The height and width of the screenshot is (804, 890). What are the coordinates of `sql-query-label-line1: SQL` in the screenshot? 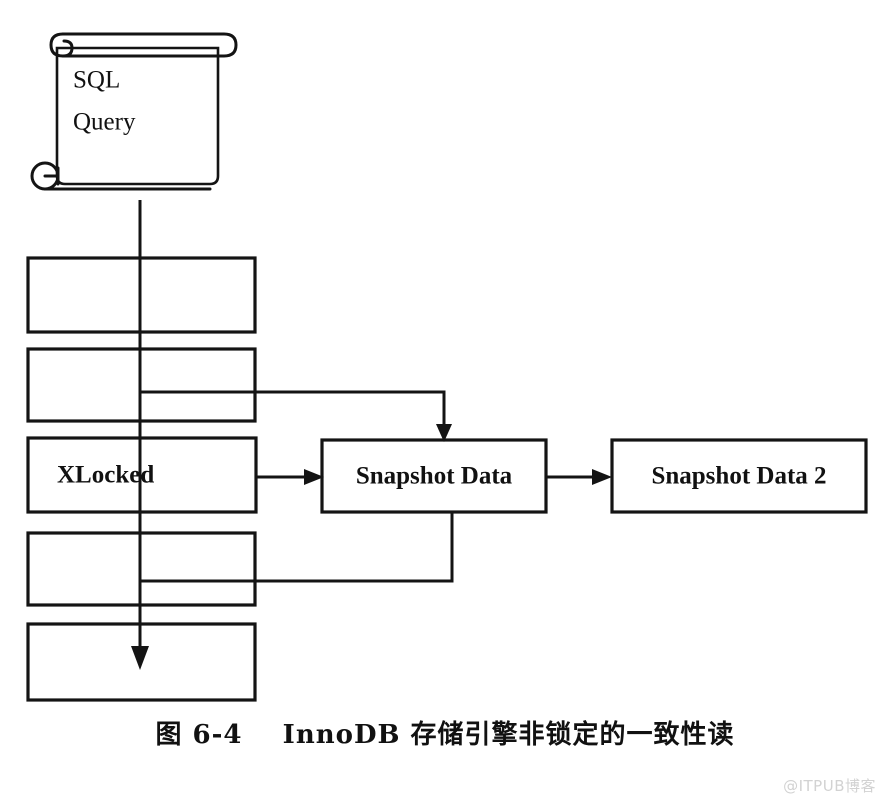 It's located at (96, 80).